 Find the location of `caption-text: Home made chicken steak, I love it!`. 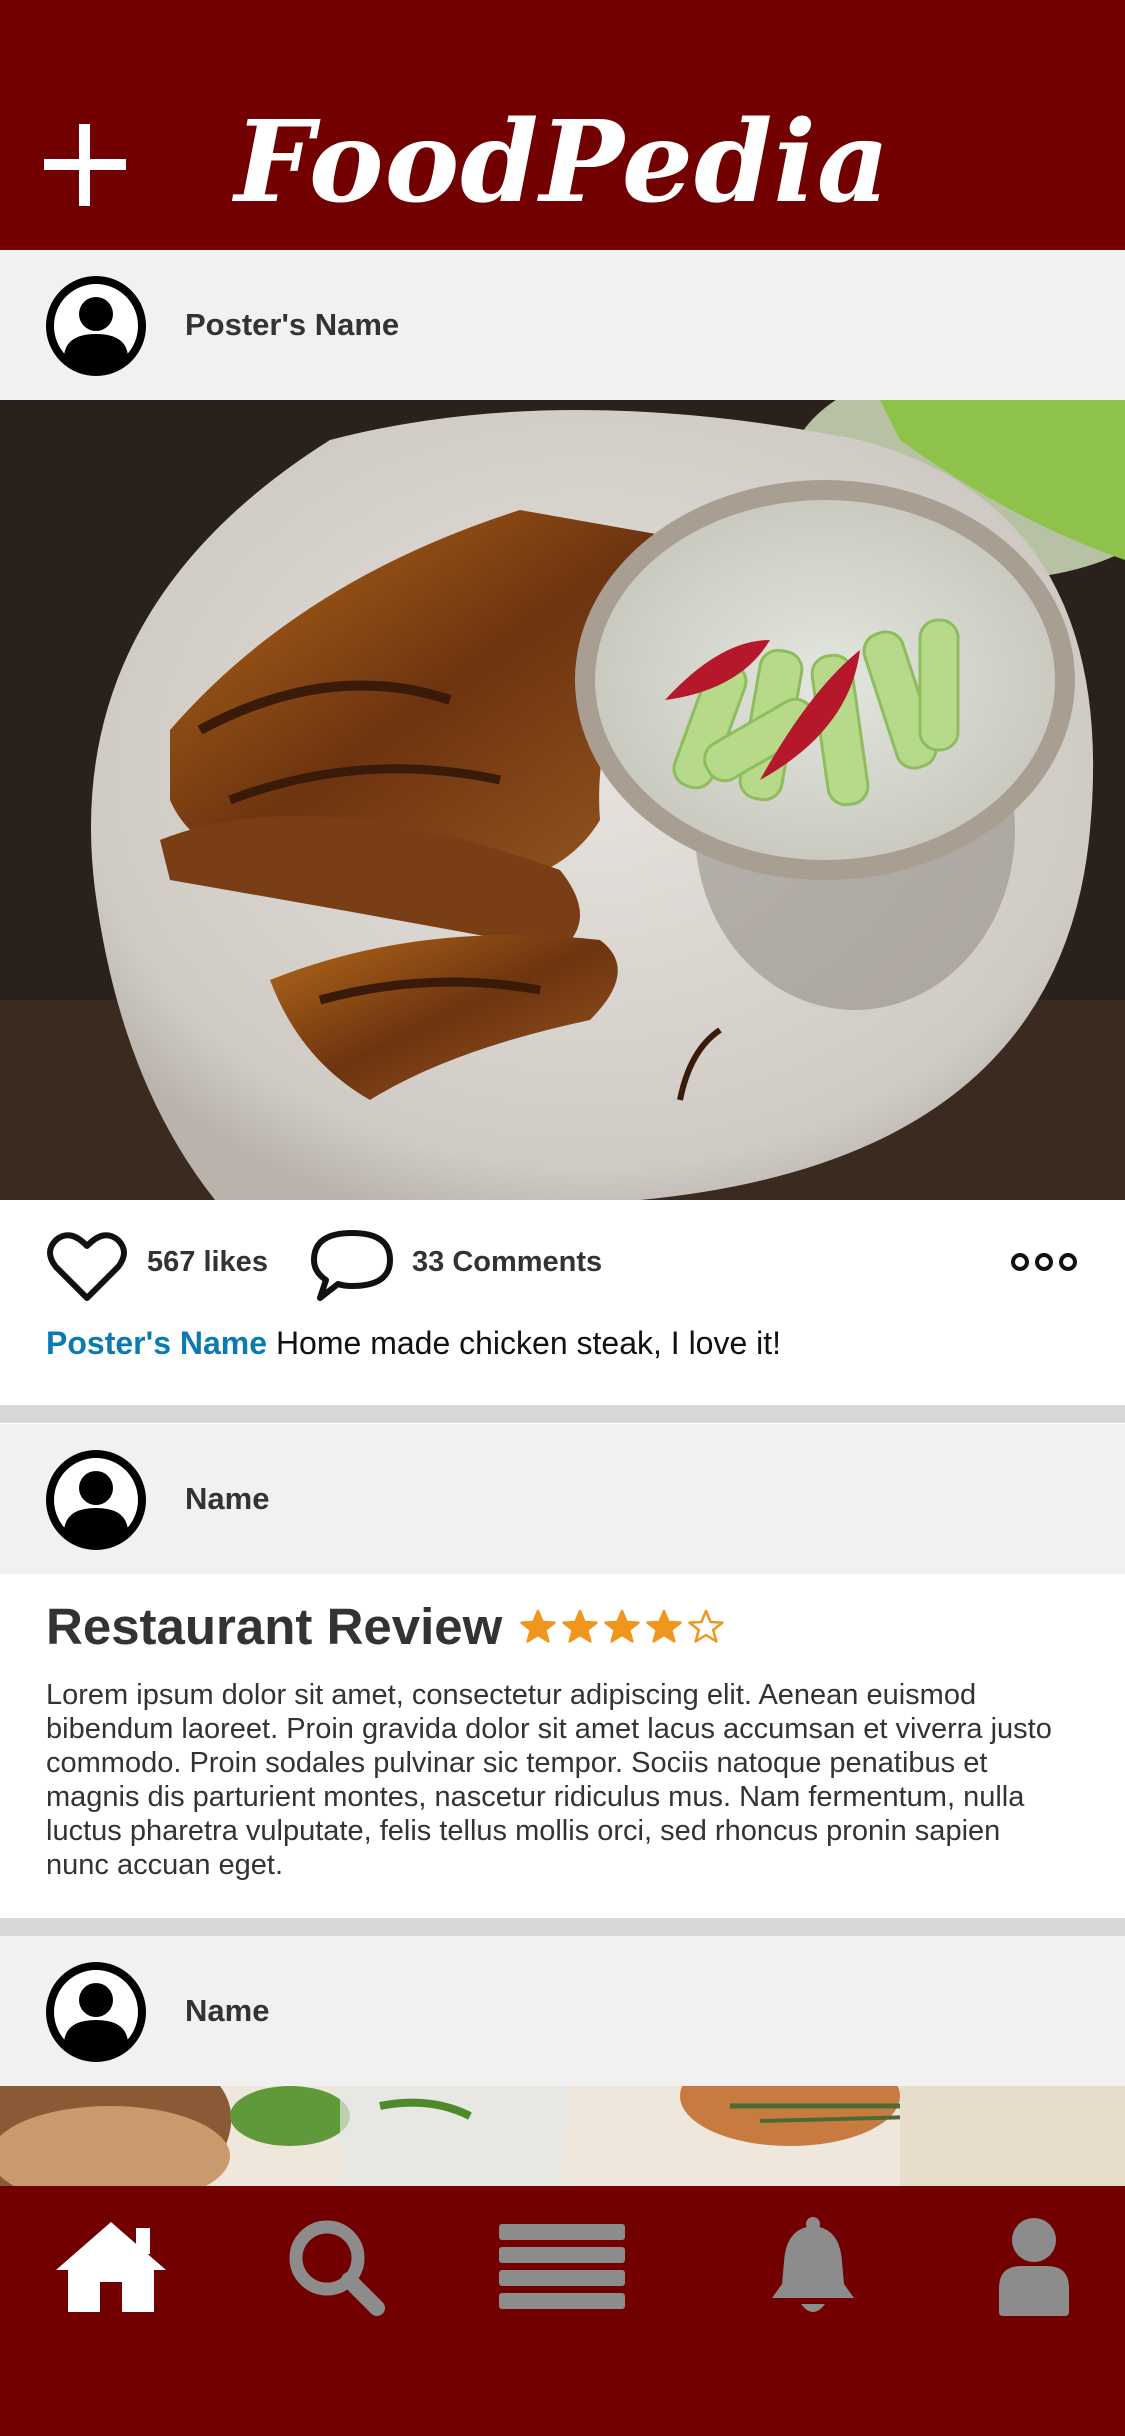

caption-text: Home made chicken steak, I love it! is located at coordinates (524, 1343).